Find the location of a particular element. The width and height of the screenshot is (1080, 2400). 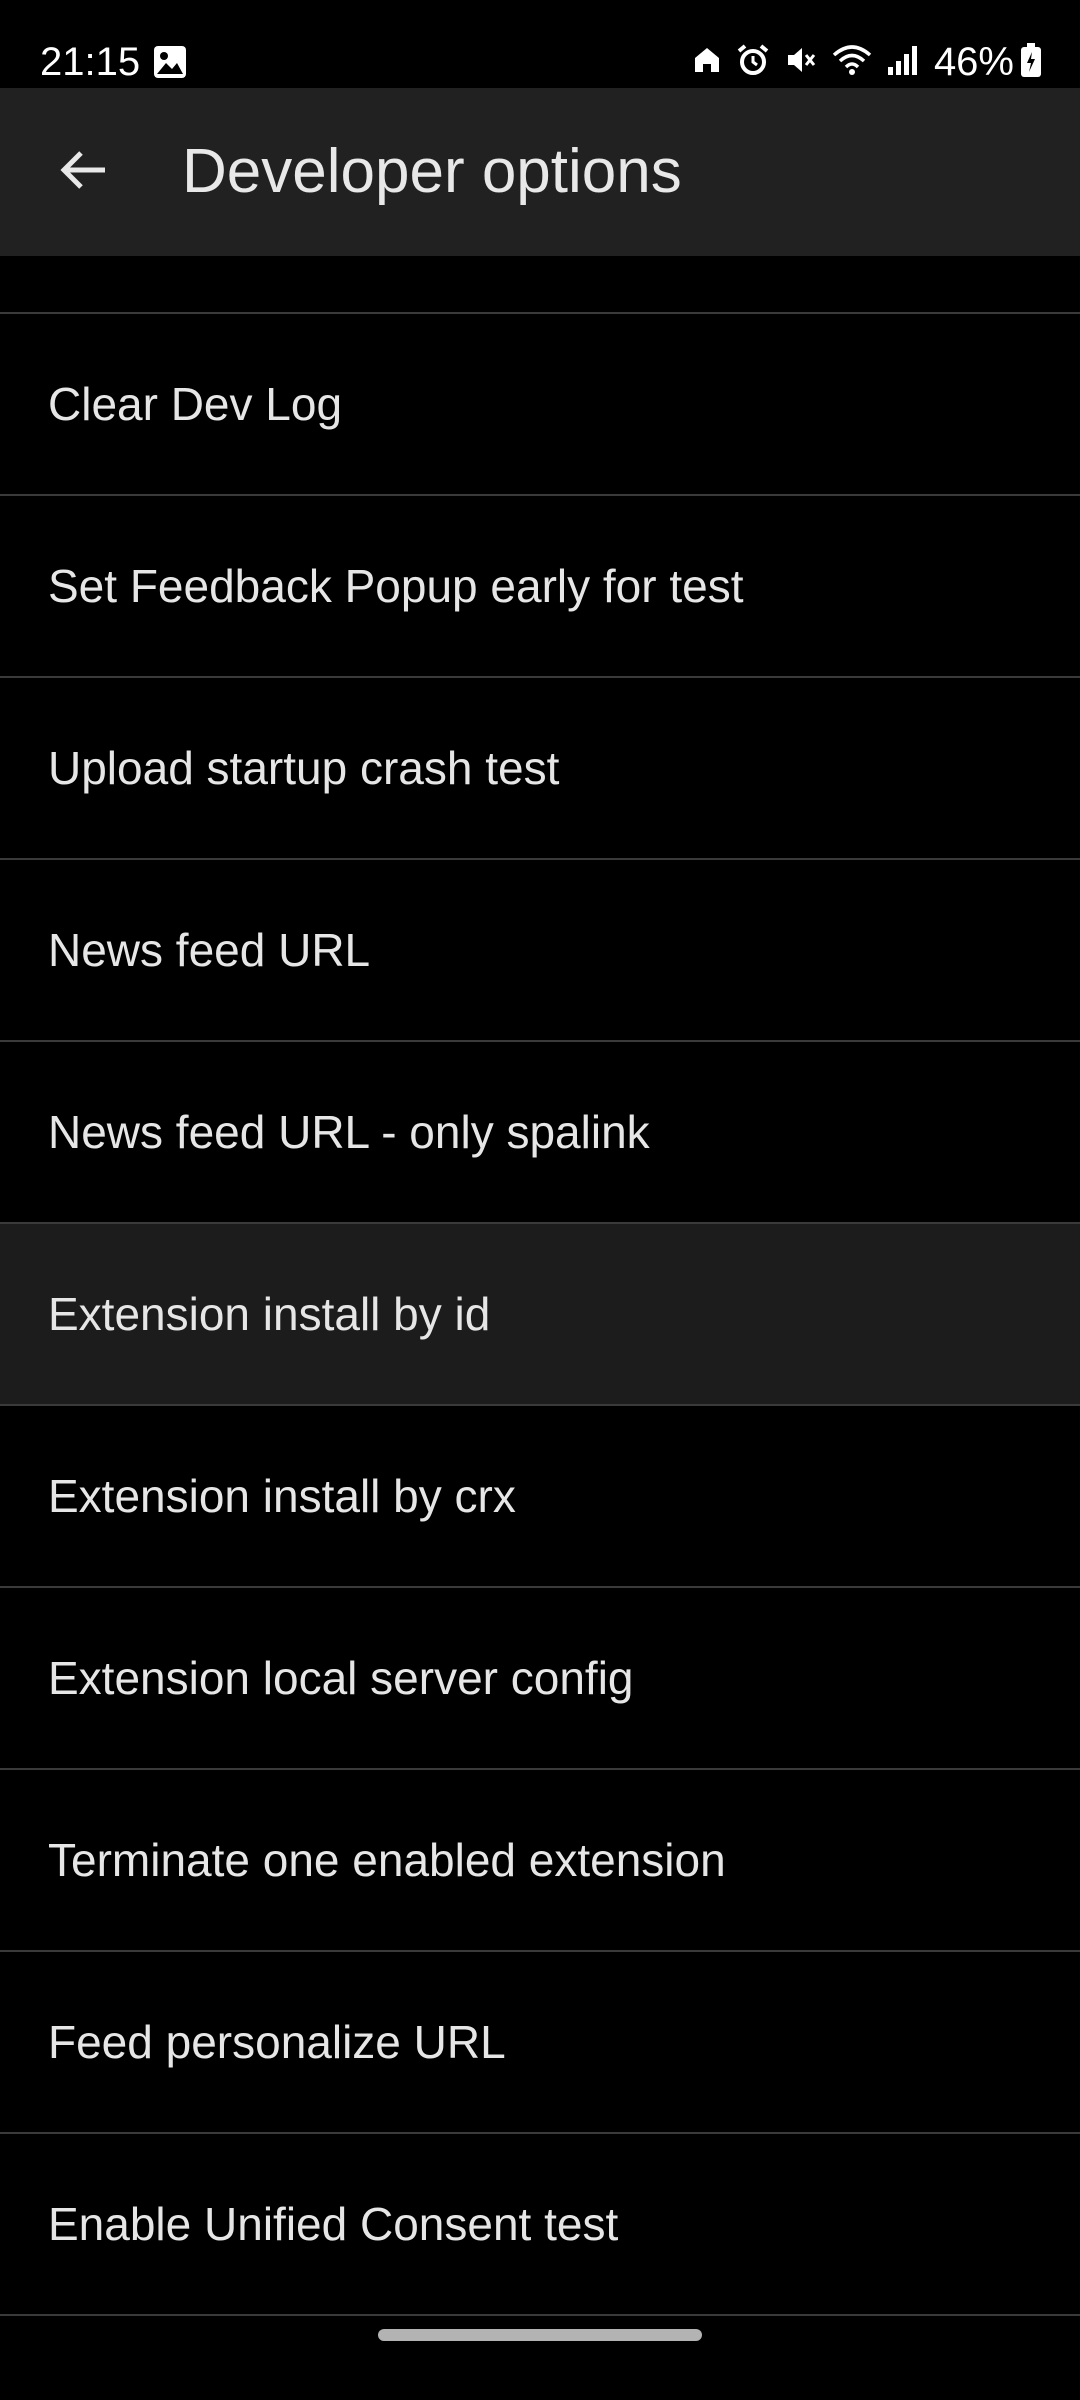

list-item-extension-local-server-config: Extension local server config is located at coordinates (540, 1679).